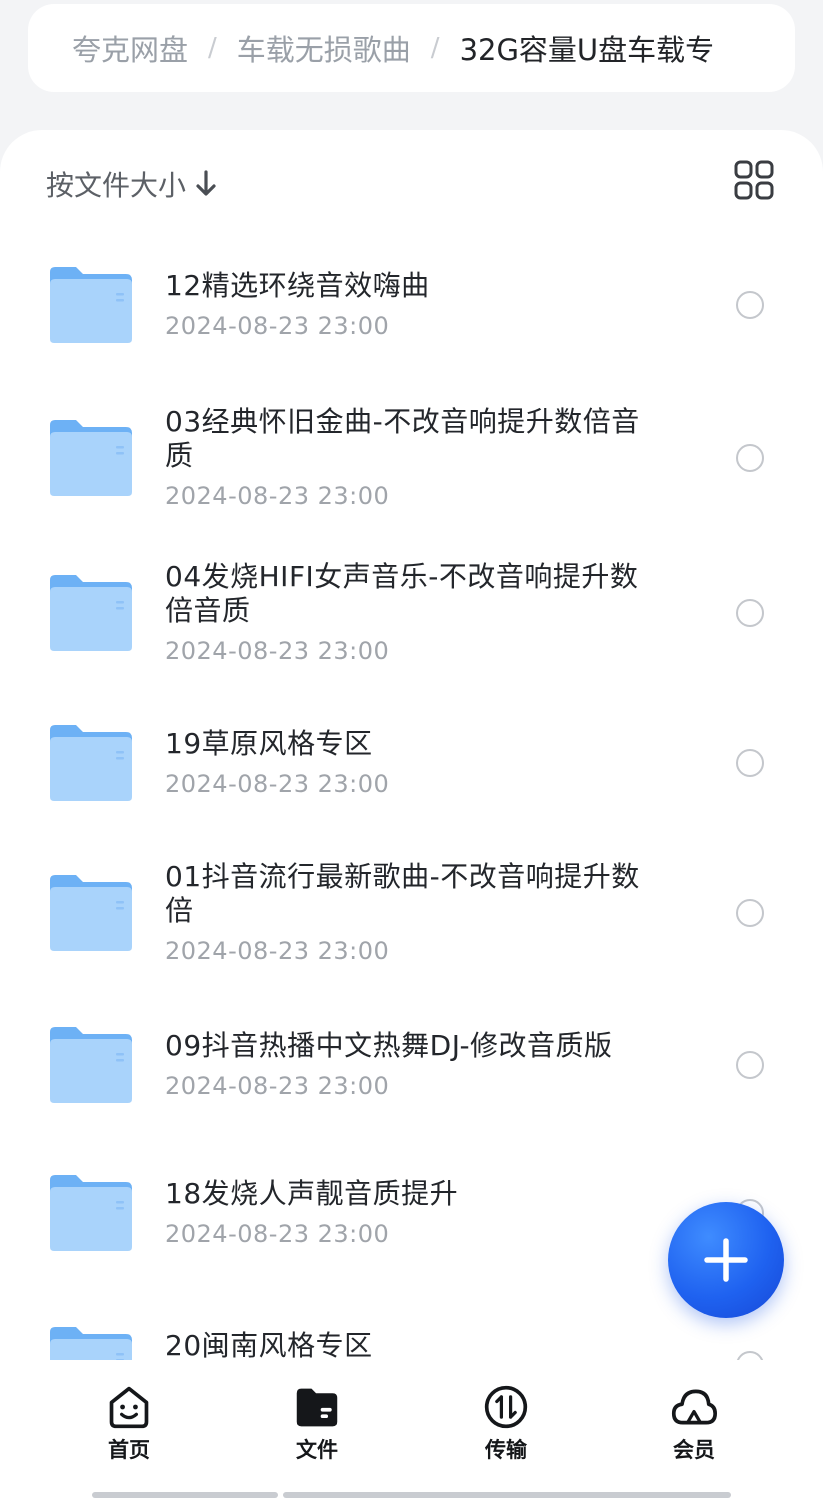 The height and width of the screenshot is (1500, 823). Describe the element at coordinates (506, 1407) in the screenshot. I see `transfer-icon` at that location.